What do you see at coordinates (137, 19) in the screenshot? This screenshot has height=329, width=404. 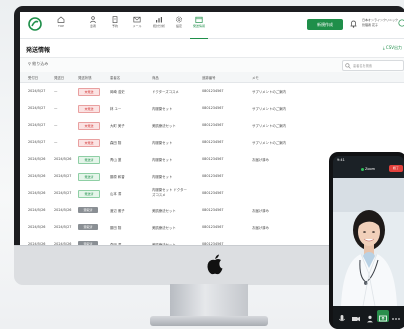 I see `mail-icon` at bounding box center [137, 19].